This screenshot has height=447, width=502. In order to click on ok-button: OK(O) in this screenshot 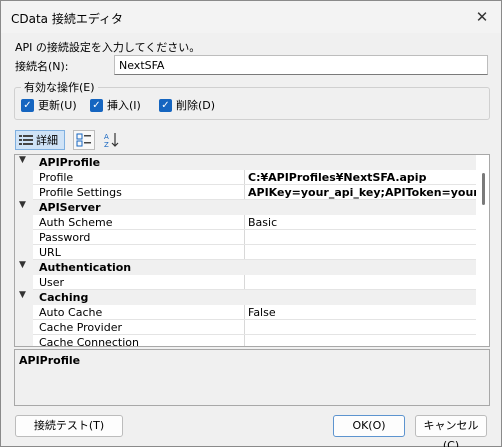, I will do `click(369, 426)`.